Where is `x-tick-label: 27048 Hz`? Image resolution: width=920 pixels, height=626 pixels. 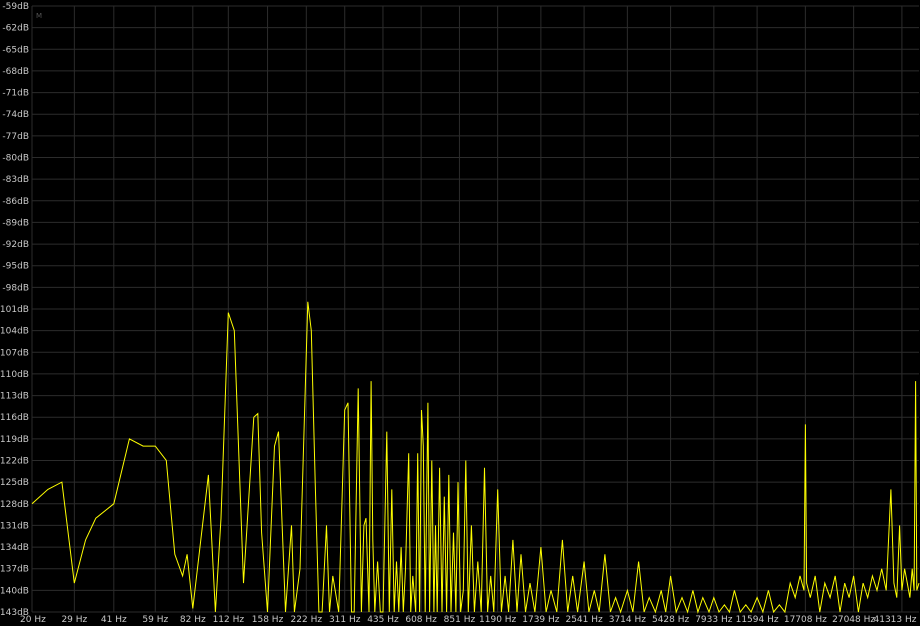 x-tick-label: 27048 Hz is located at coordinates (853, 620).